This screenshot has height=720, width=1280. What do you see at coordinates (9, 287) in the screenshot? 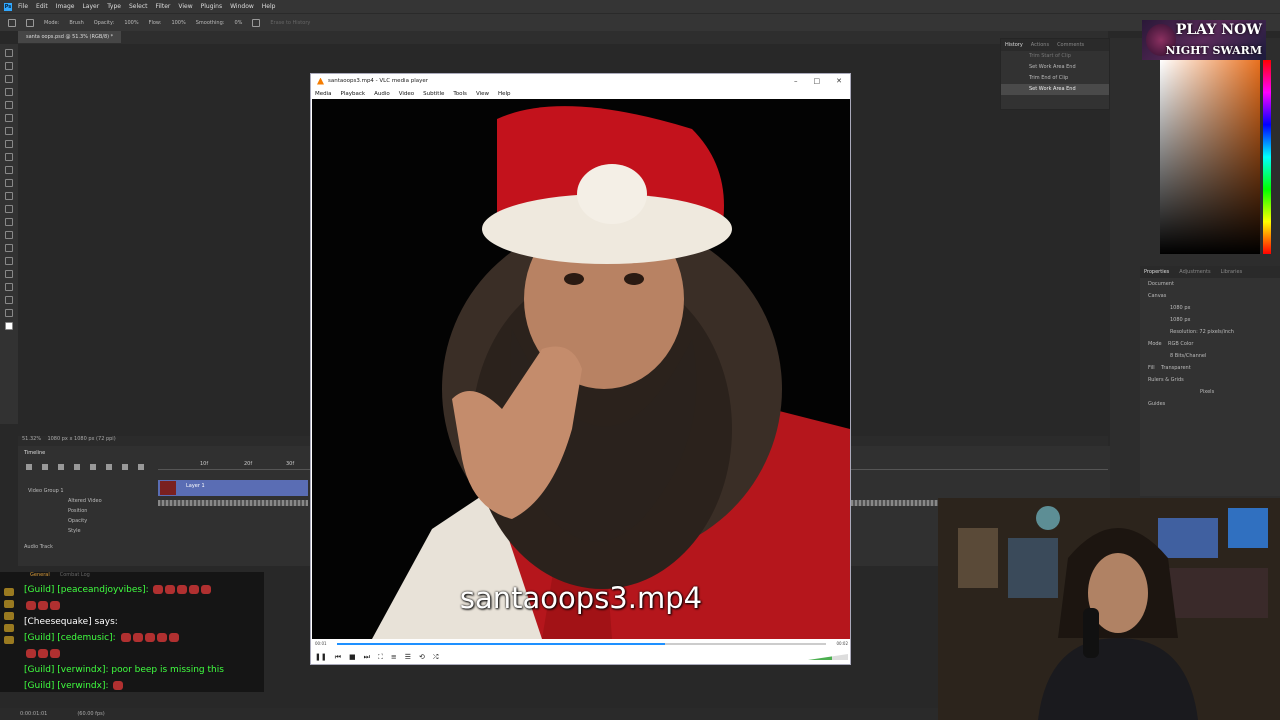
I see `shape-tool-icon` at bounding box center [9, 287].